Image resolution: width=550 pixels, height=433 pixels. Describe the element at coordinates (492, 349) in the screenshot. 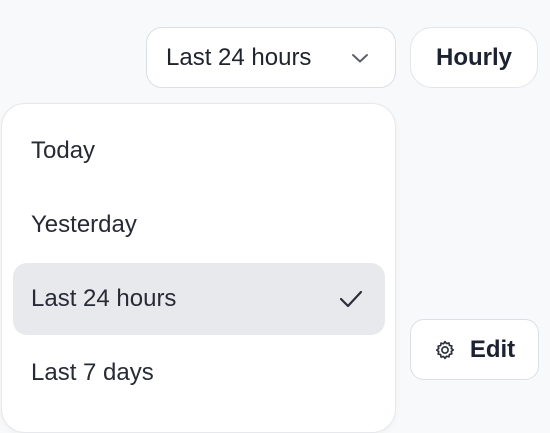

I see `edit-button-label: Edit` at that location.